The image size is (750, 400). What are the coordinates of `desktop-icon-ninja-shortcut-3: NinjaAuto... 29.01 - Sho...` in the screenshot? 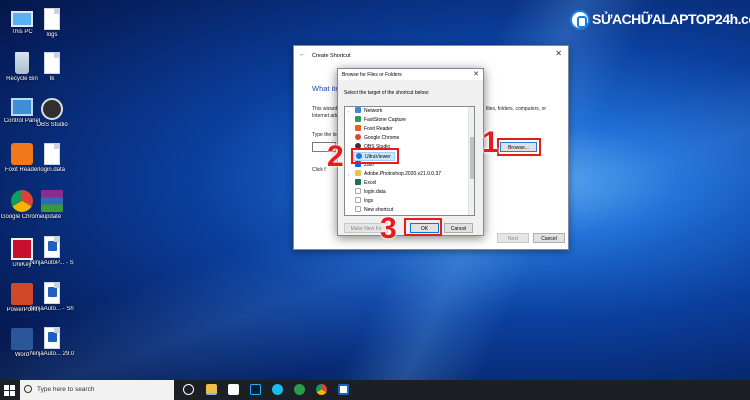 It's located at (52, 342).